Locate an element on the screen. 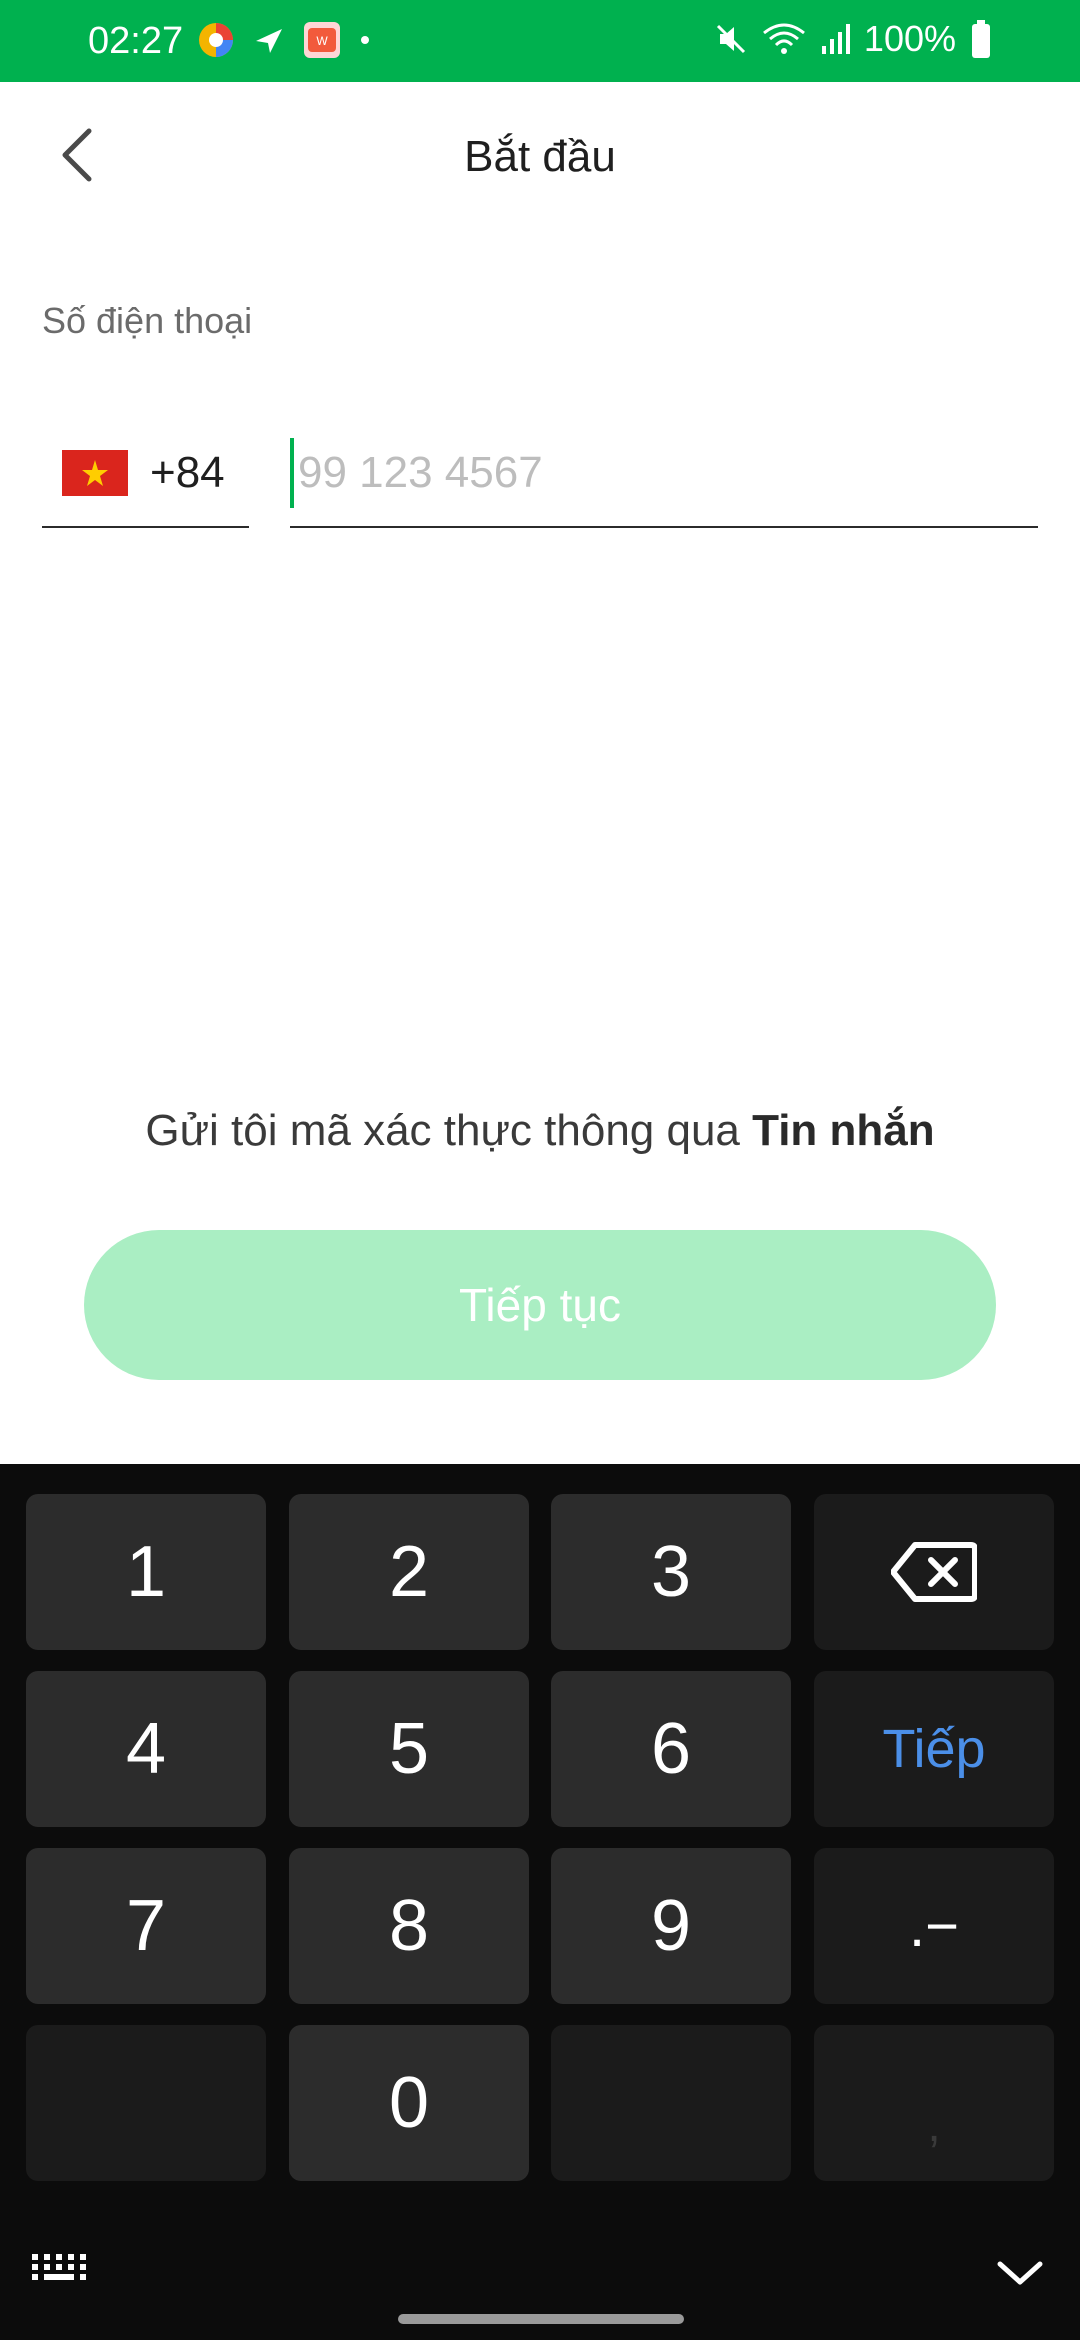  app-notification-icon: W is located at coordinates (322, 40).